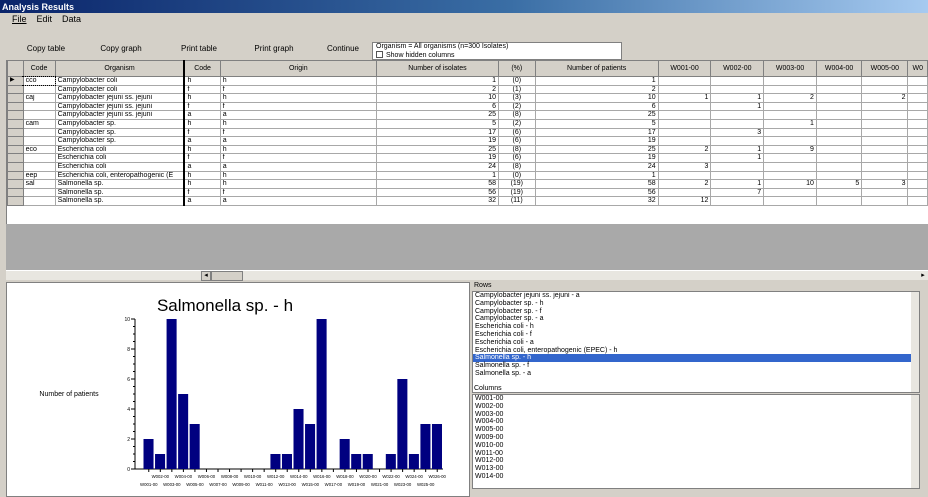  I want to click on table-row: Salmonella sp. a a 32 (11) 32 12, so click(467, 201).